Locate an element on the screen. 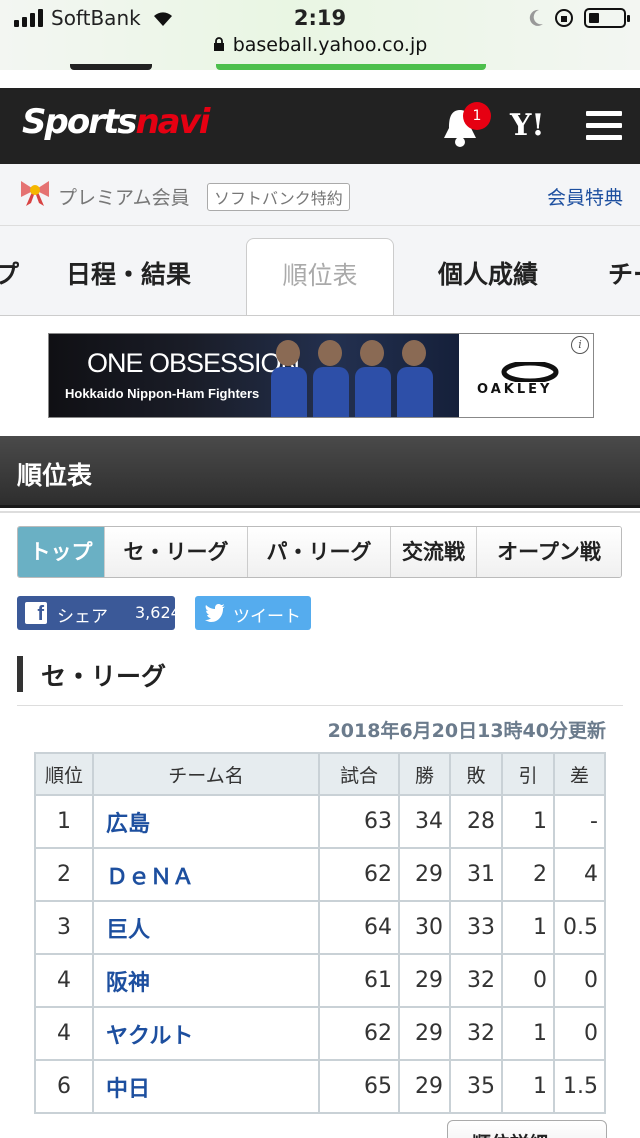 The width and height of the screenshot is (640, 1138). standings-detail-button: 順位詳細 is located at coordinates (527, 1129).